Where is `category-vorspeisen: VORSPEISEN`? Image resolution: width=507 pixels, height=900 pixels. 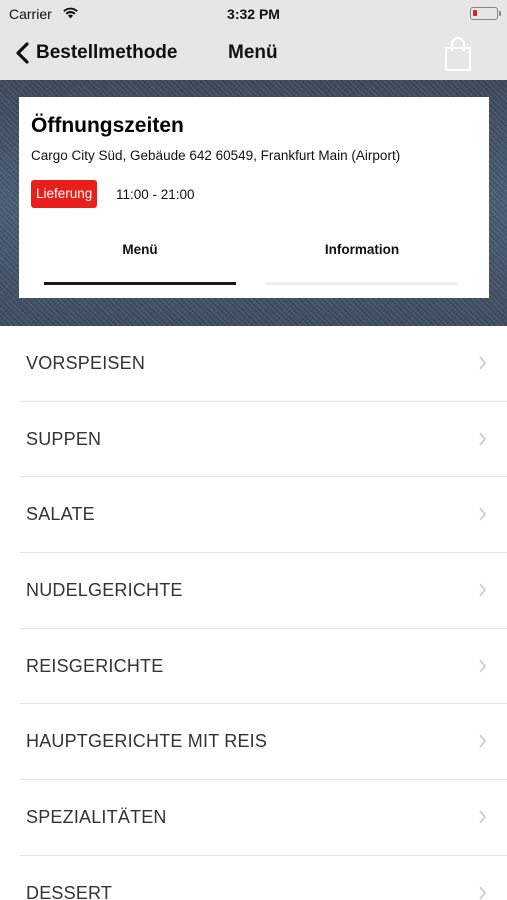 category-vorspeisen: VORSPEISEN is located at coordinates (263, 364).